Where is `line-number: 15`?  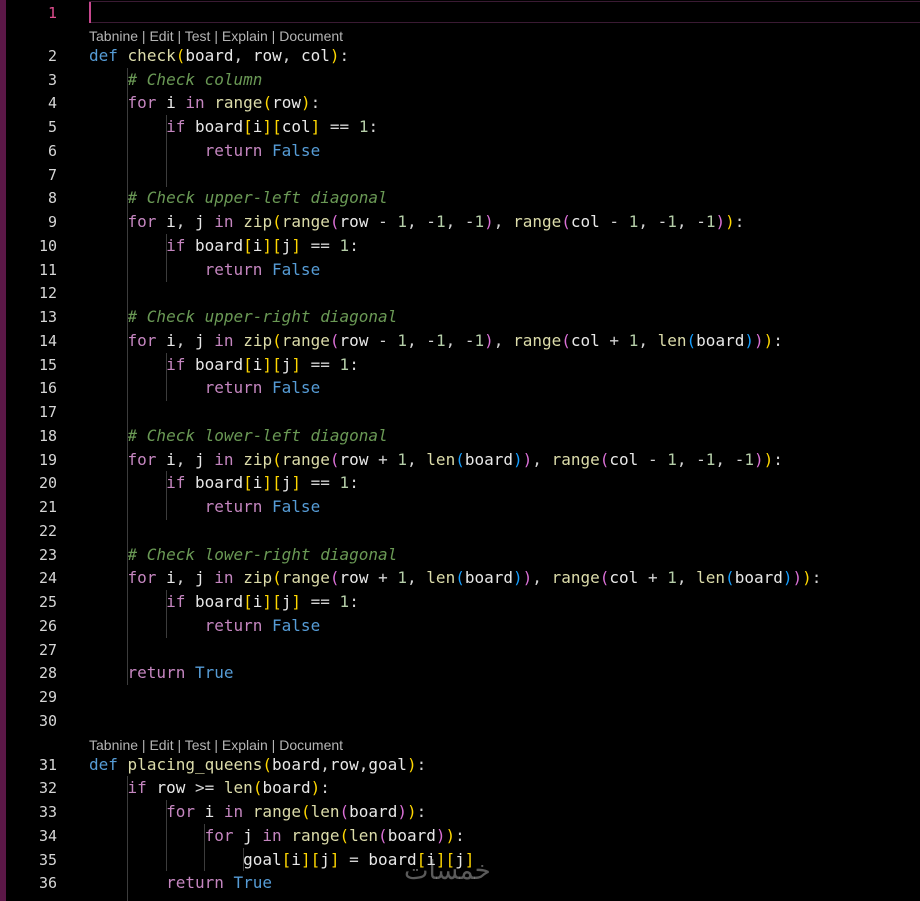
line-number: 15 is located at coordinates (47, 365).